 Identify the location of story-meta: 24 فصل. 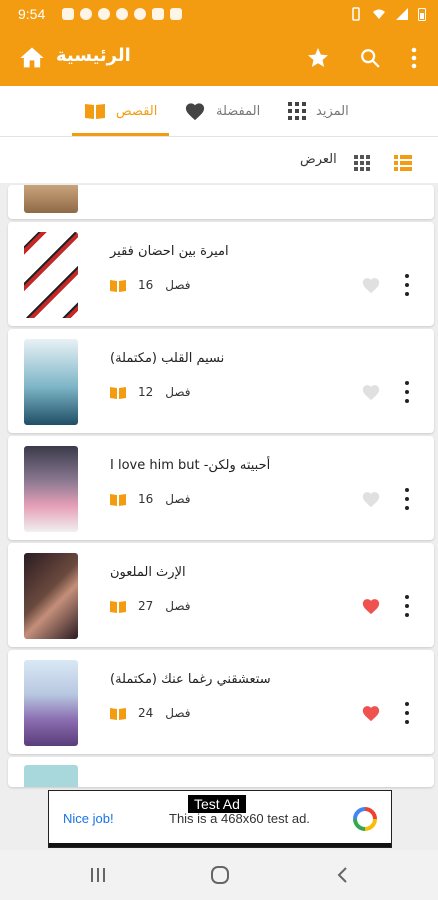
(150, 713).